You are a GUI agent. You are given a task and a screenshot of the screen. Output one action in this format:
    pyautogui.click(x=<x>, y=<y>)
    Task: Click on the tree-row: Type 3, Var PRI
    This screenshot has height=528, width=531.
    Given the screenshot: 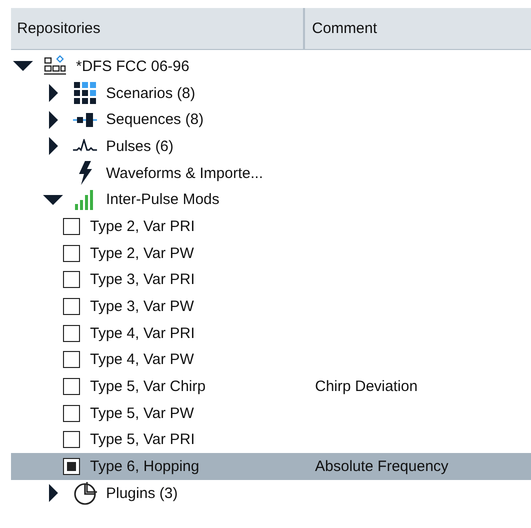 What is the action you would take?
    pyautogui.click(x=271, y=280)
    